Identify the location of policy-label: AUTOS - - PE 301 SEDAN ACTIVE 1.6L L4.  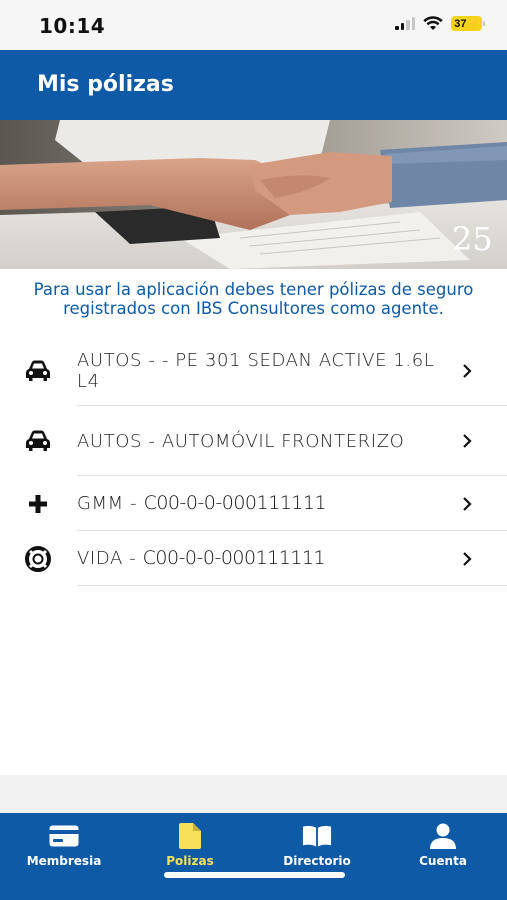
(256, 371).